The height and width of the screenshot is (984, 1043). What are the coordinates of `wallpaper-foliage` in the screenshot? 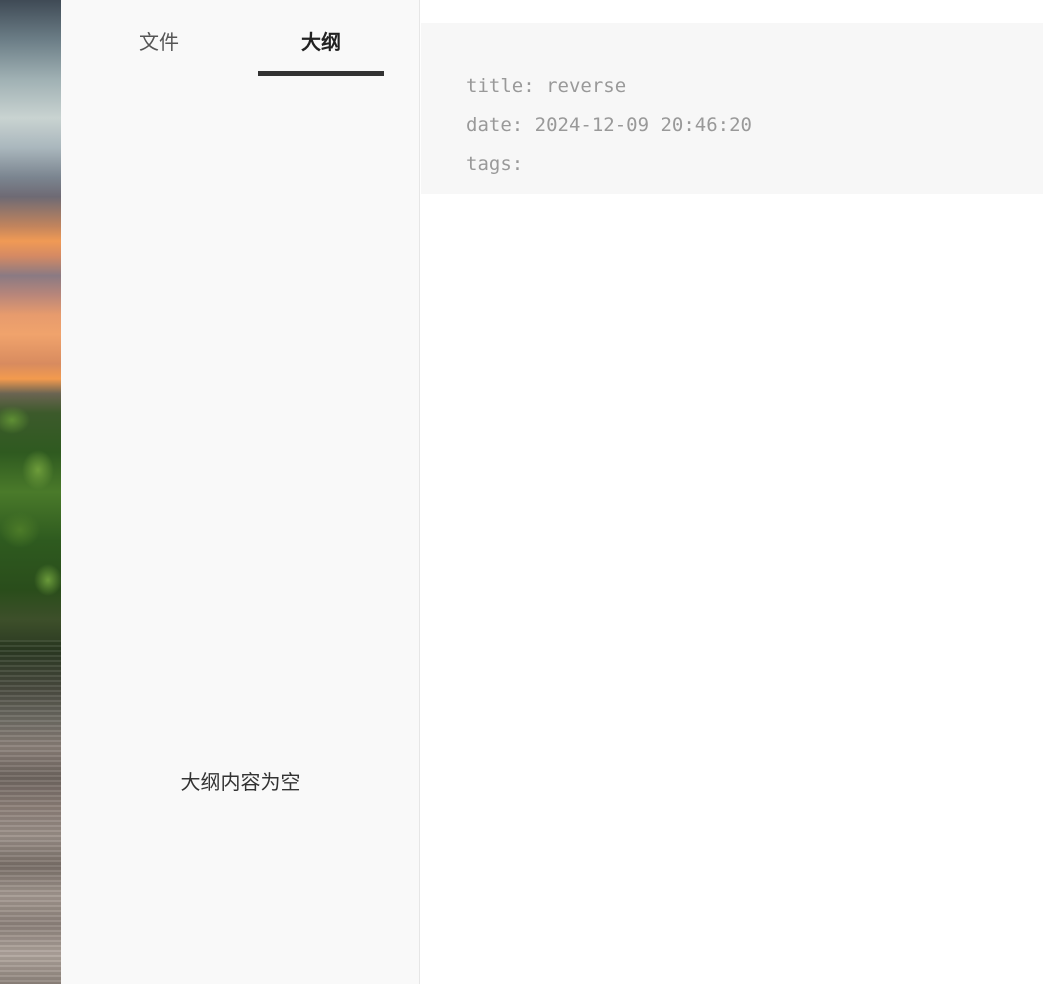 It's located at (30, 500).